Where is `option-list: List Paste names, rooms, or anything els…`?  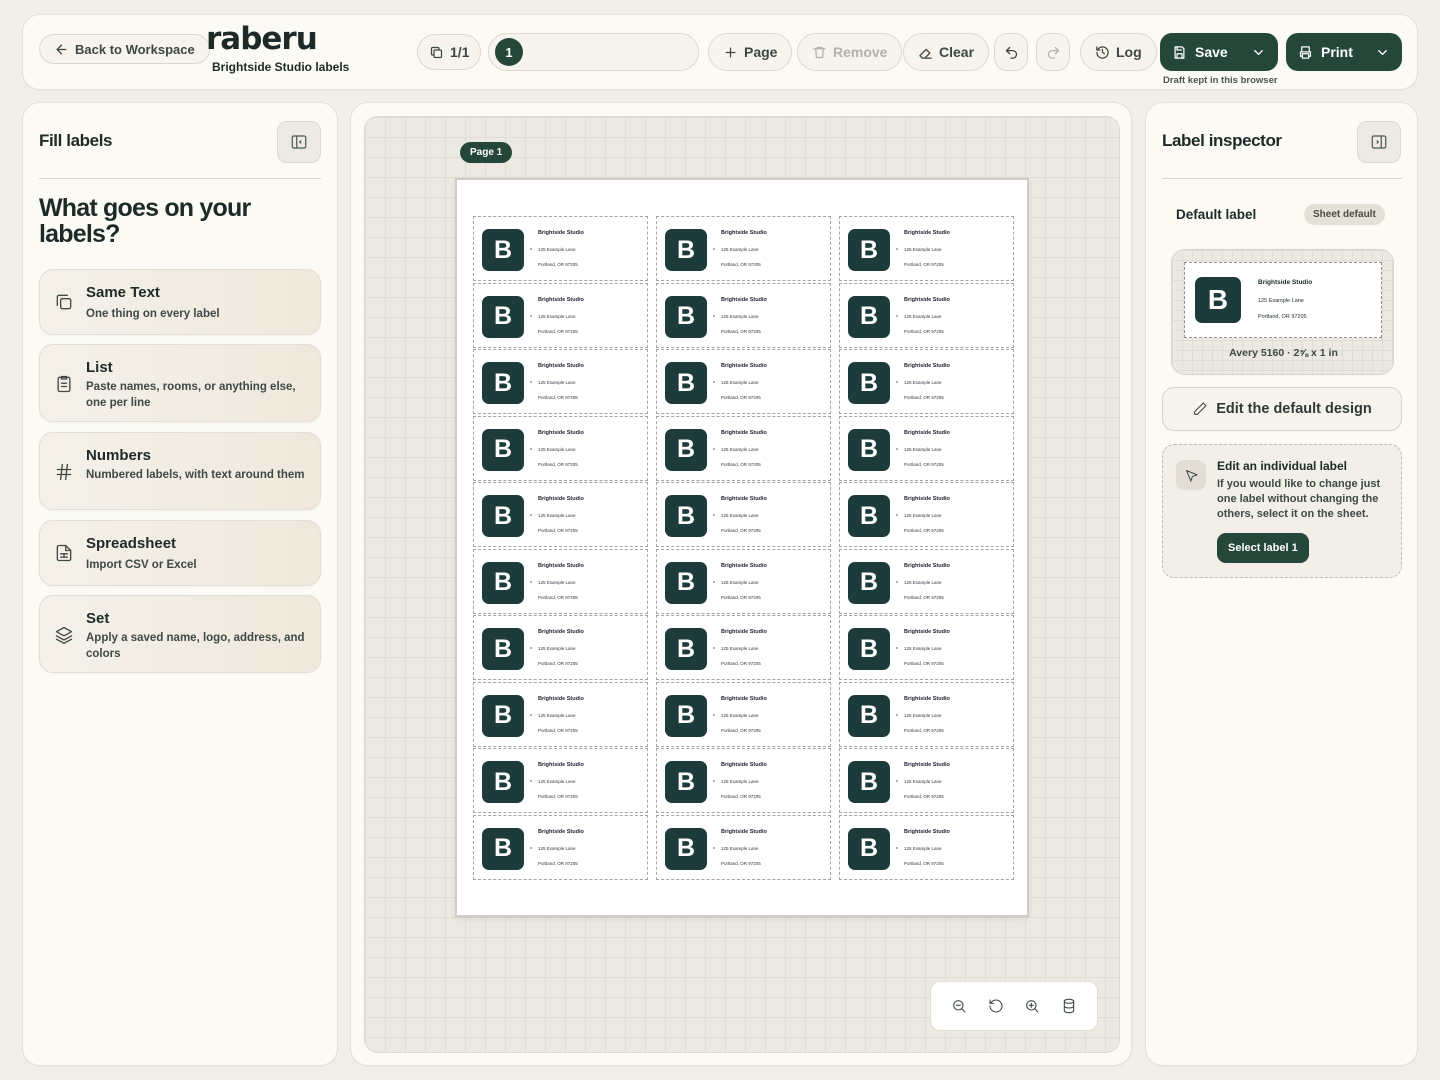 option-list: List Paste names, rooms, or anything els… is located at coordinates (180, 383).